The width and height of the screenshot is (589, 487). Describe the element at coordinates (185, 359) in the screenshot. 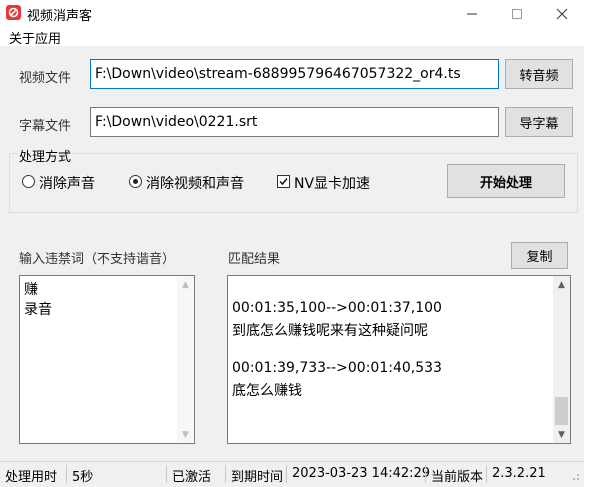

I see `keywords-scrollbar: ▲ ▼` at that location.